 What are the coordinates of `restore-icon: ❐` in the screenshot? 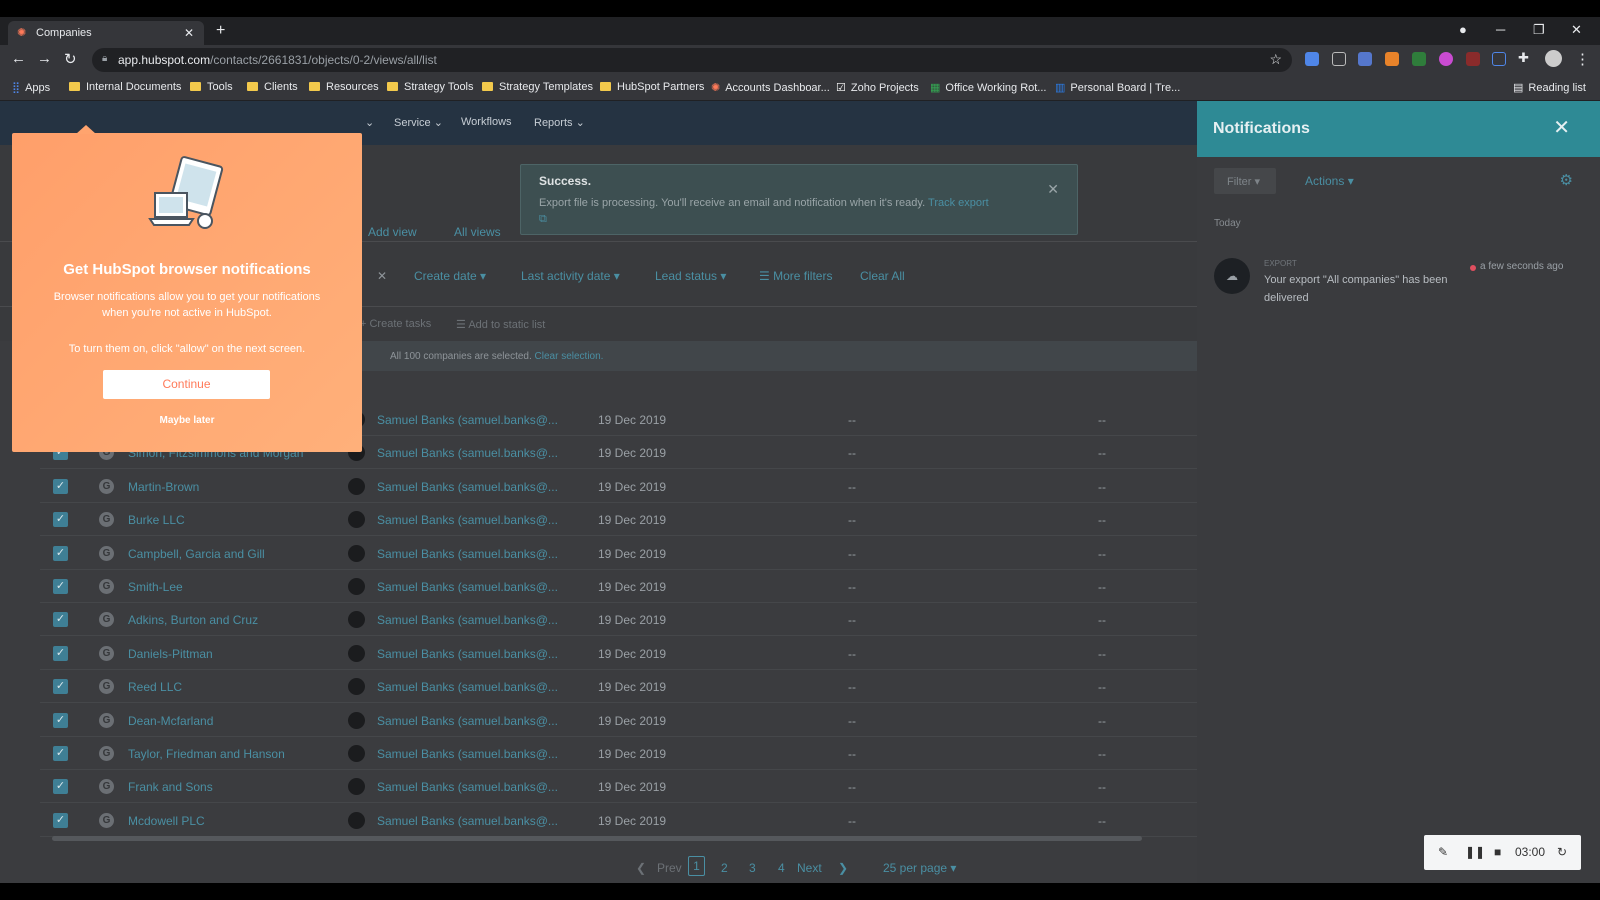 It's located at (1539, 30).